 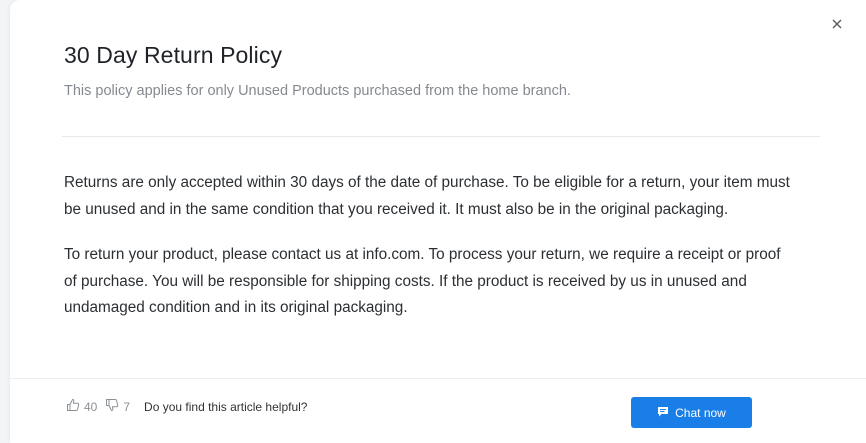 What do you see at coordinates (127, 406) in the screenshot?
I see `dislike-count: 7` at bounding box center [127, 406].